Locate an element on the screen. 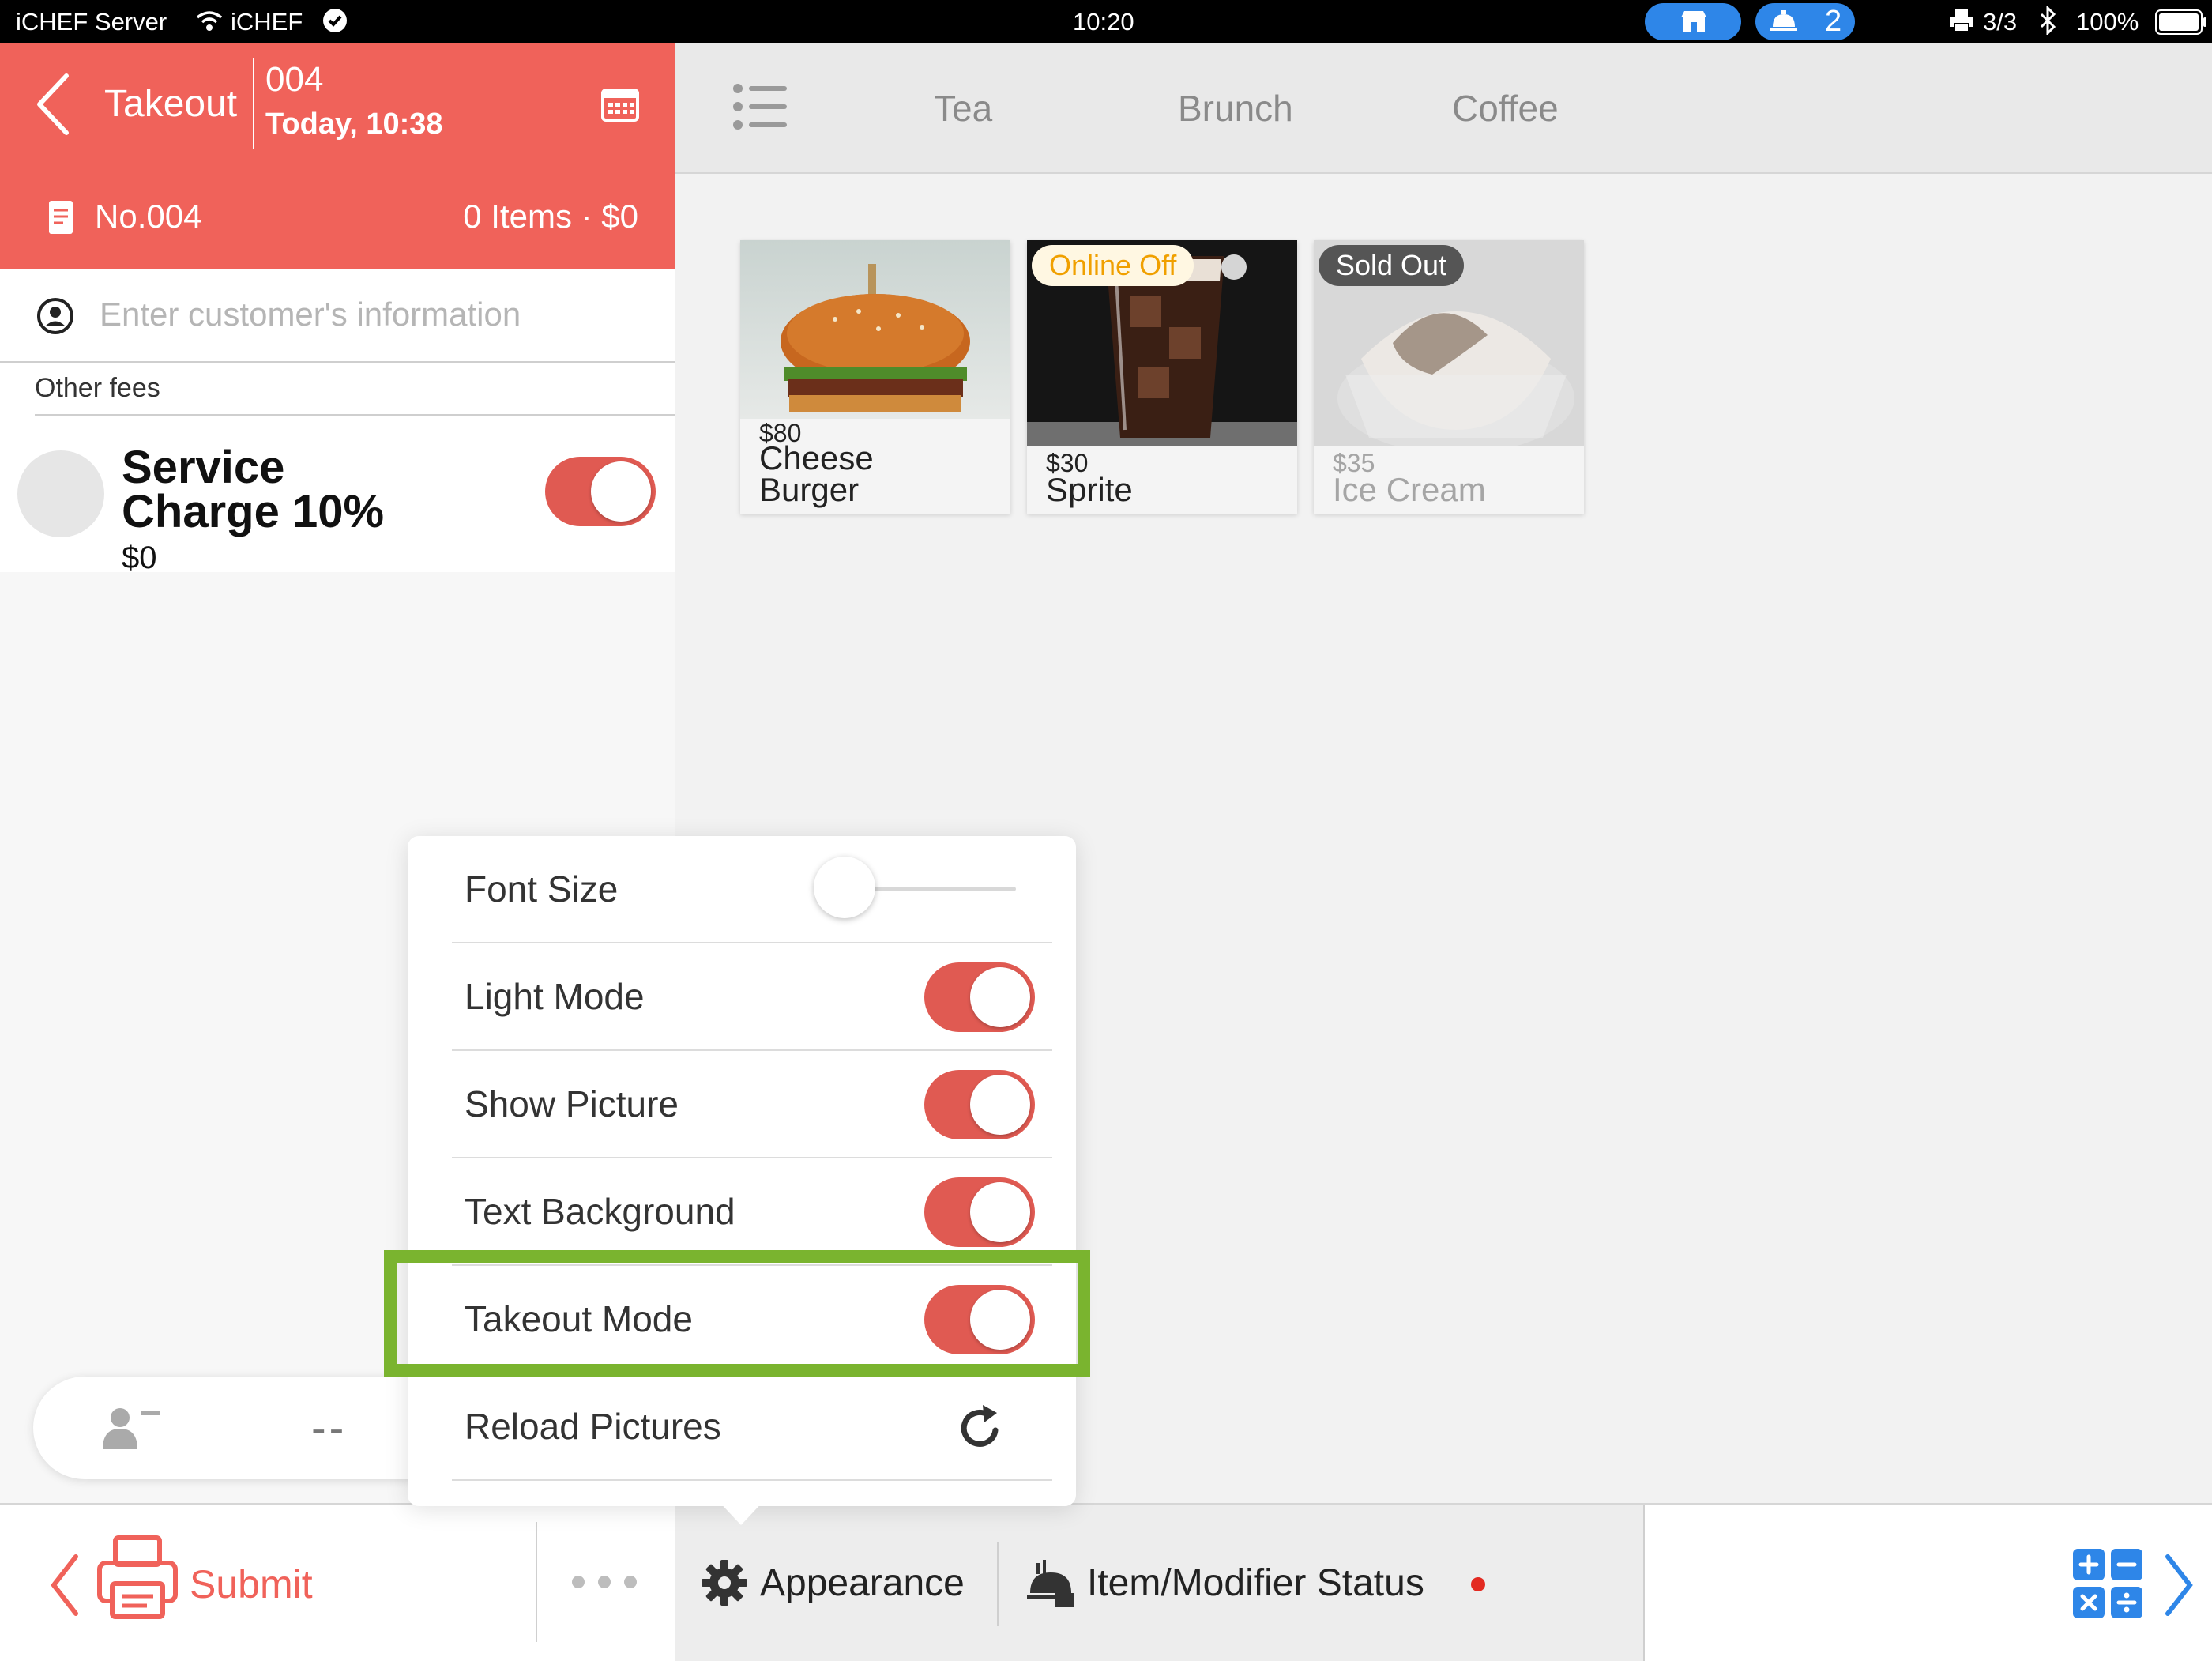  reload-pictures-row: Reload Pictures is located at coordinates (752, 1427).